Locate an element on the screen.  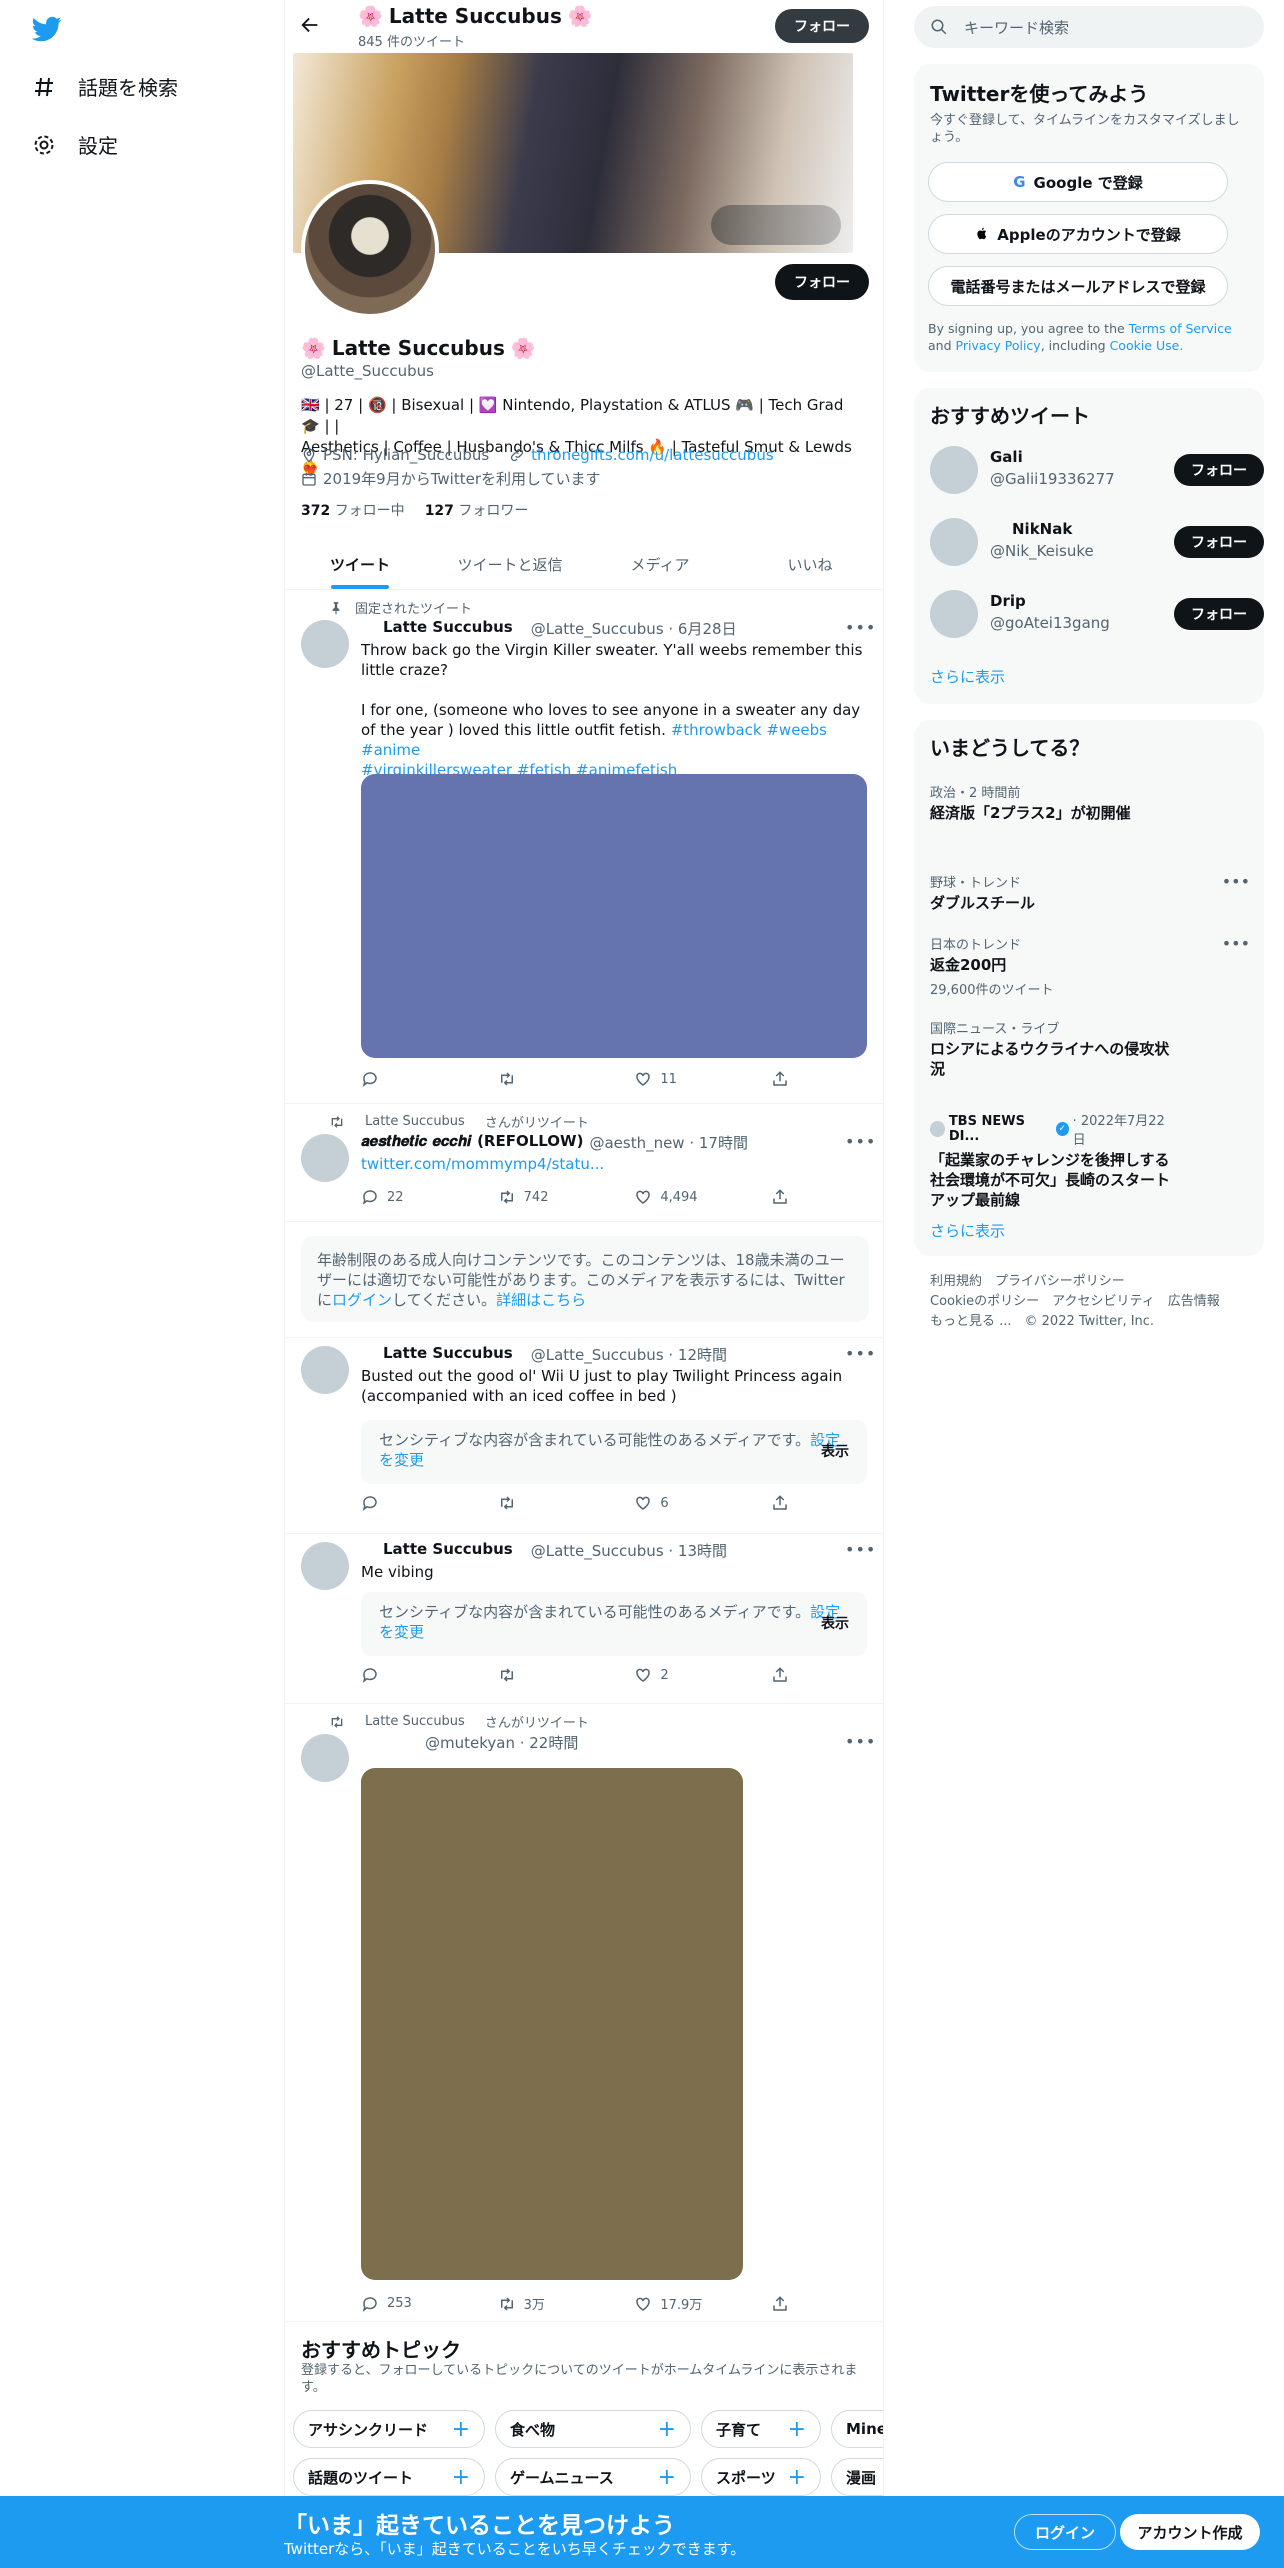
profile-follow-button: フォロー is located at coordinates (822, 282).